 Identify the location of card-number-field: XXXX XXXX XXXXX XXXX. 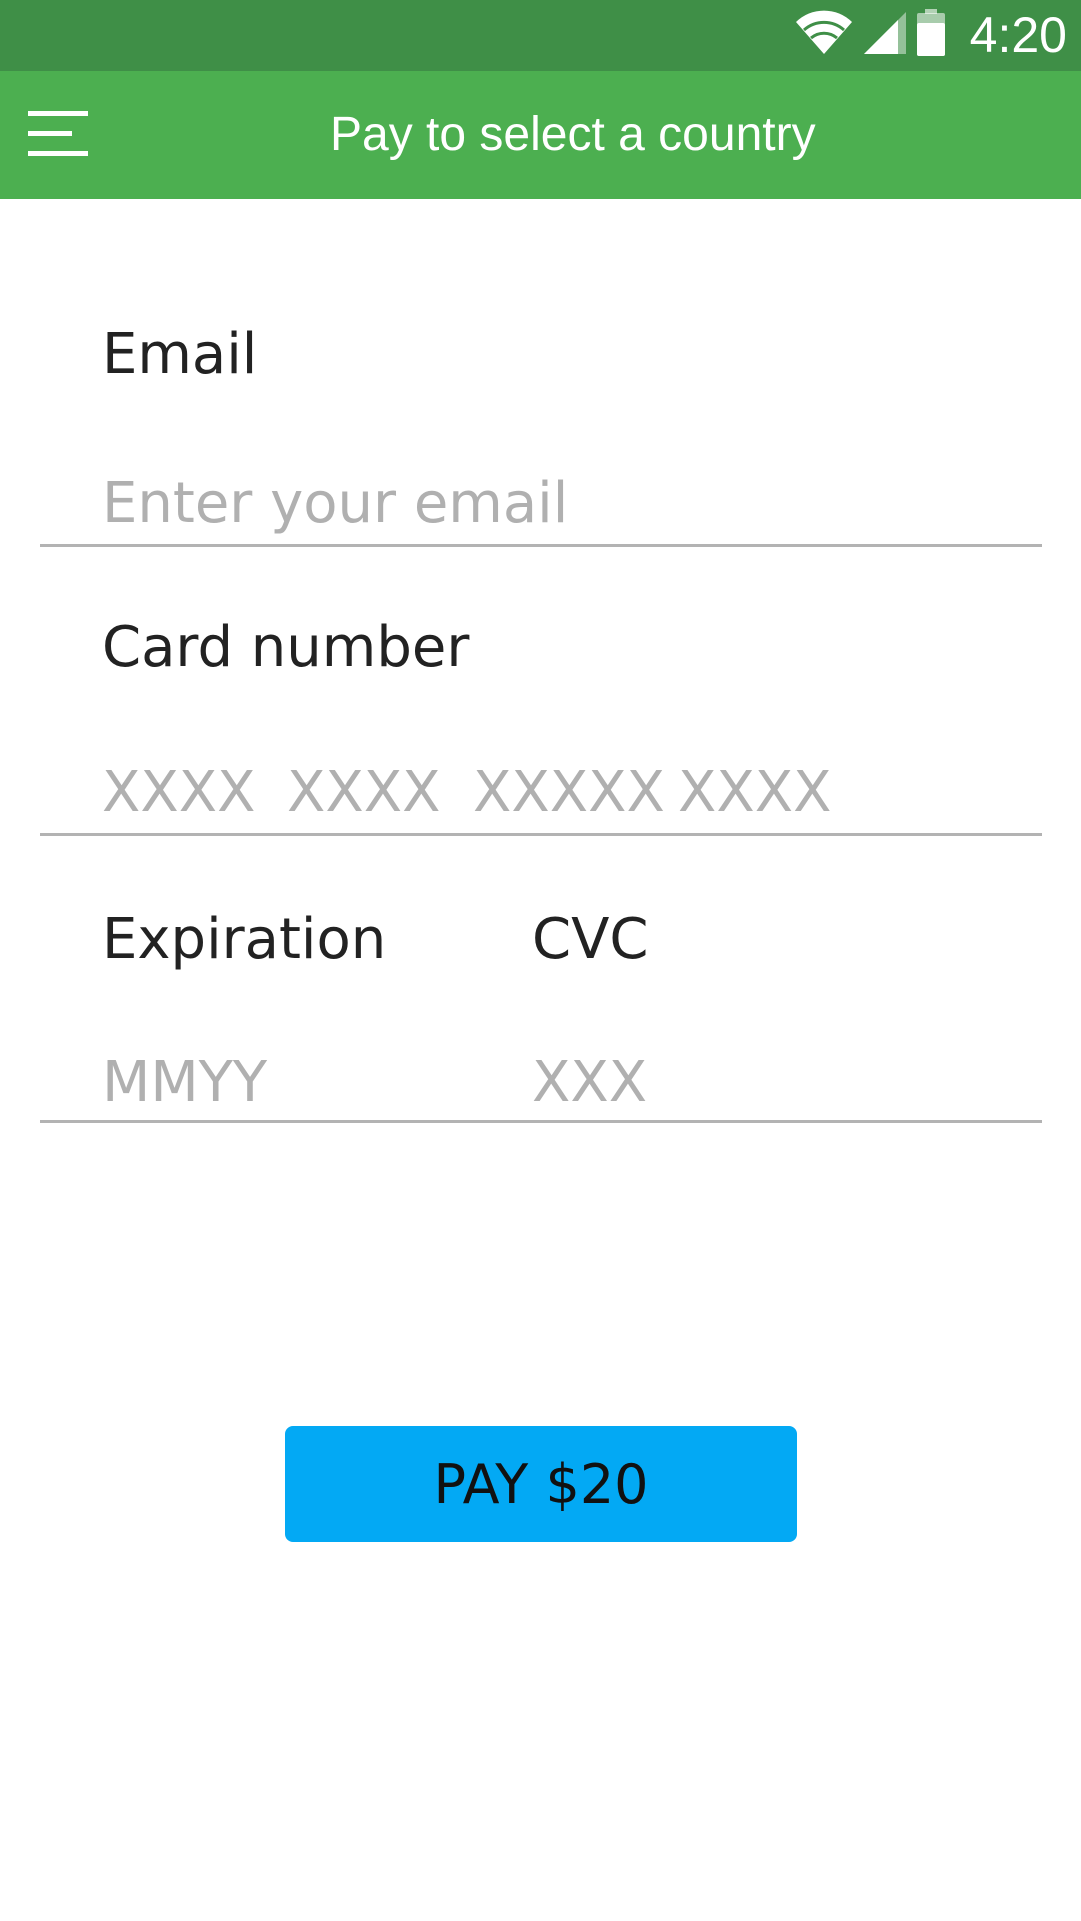
(541, 797).